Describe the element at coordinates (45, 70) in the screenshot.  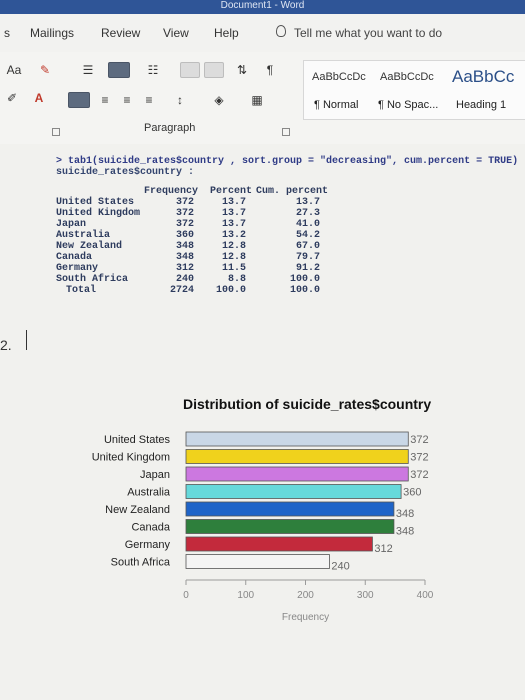
I see `text-effects-icon: ✎` at that location.